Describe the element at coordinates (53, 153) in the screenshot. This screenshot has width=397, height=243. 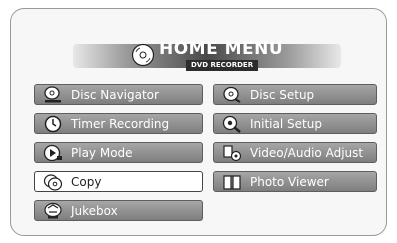
I see `play-mode-icon` at that location.